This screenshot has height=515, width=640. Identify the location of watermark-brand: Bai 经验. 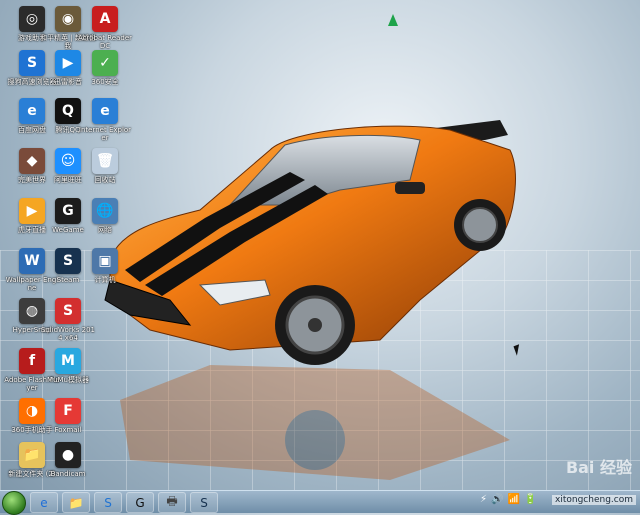
(598, 467).